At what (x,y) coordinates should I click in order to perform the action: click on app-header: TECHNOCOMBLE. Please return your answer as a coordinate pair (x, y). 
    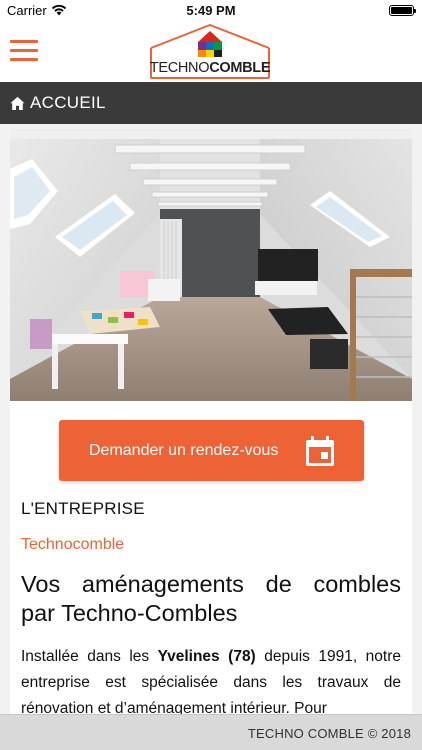
    Looking at the image, I should click on (211, 52).